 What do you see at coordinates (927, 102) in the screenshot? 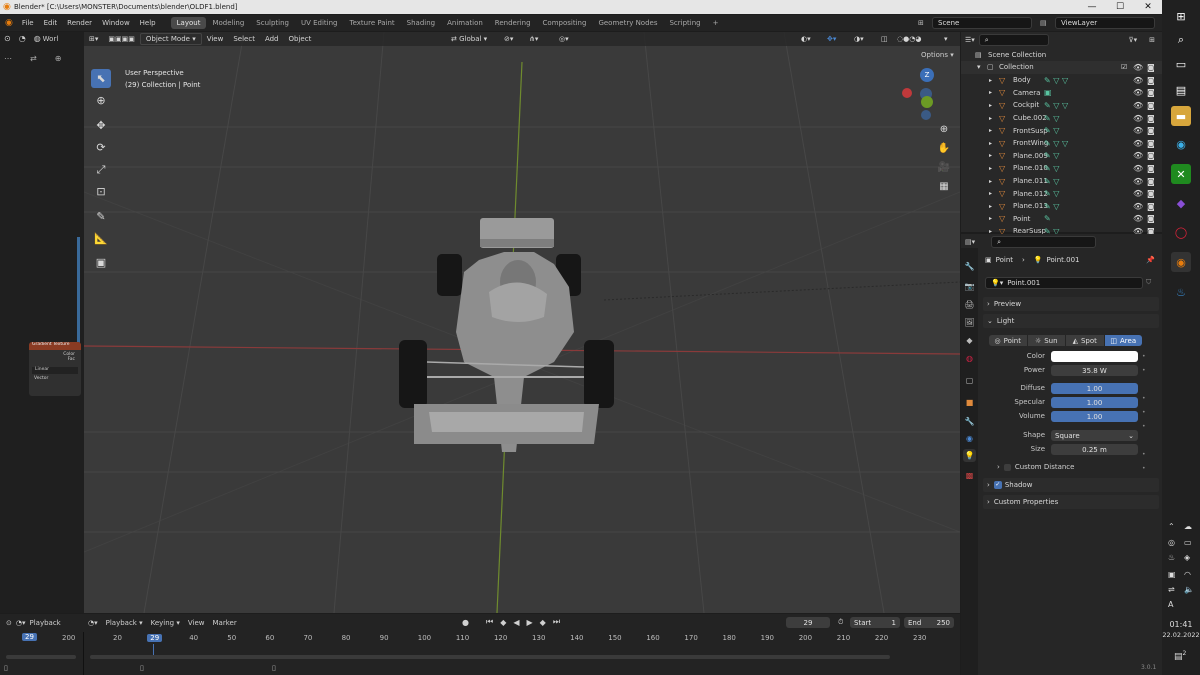
I see `gizmo-y-axis` at bounding box center [927, 102].